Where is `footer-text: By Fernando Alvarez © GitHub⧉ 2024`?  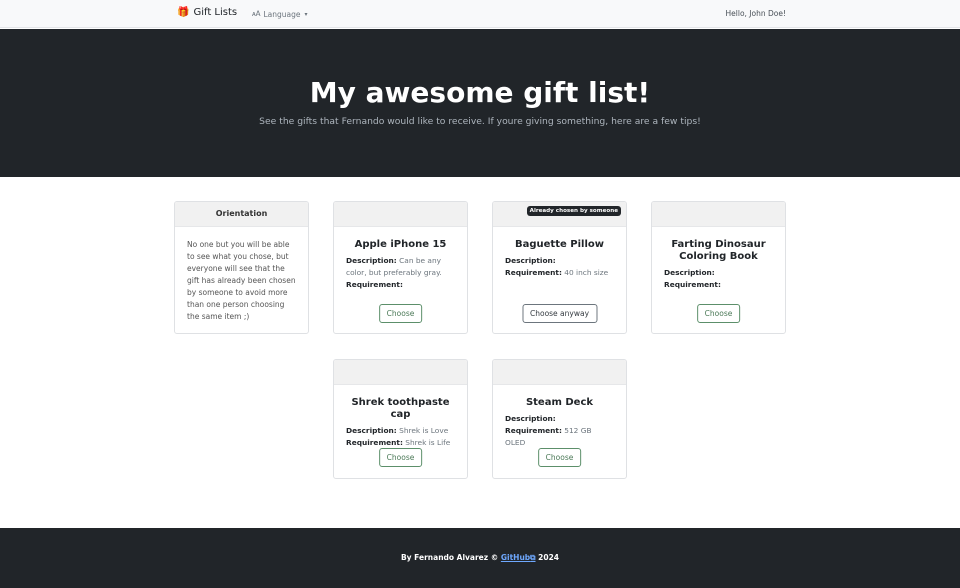
footer-text: By Fernando Alvarez © GitHub⧉ 2024 is located at coordinates (480, 558).